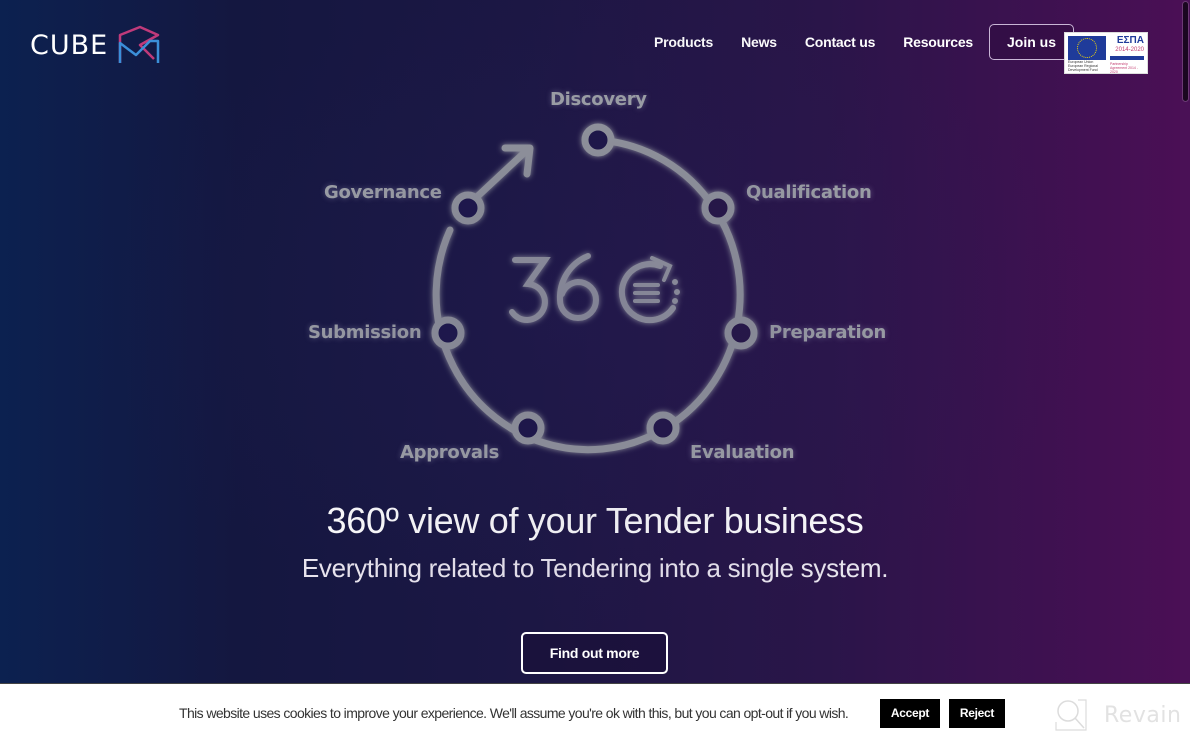  Describe the element at coordinates (663, 428) in the screenshot. I see `node-evaluation` at that location.